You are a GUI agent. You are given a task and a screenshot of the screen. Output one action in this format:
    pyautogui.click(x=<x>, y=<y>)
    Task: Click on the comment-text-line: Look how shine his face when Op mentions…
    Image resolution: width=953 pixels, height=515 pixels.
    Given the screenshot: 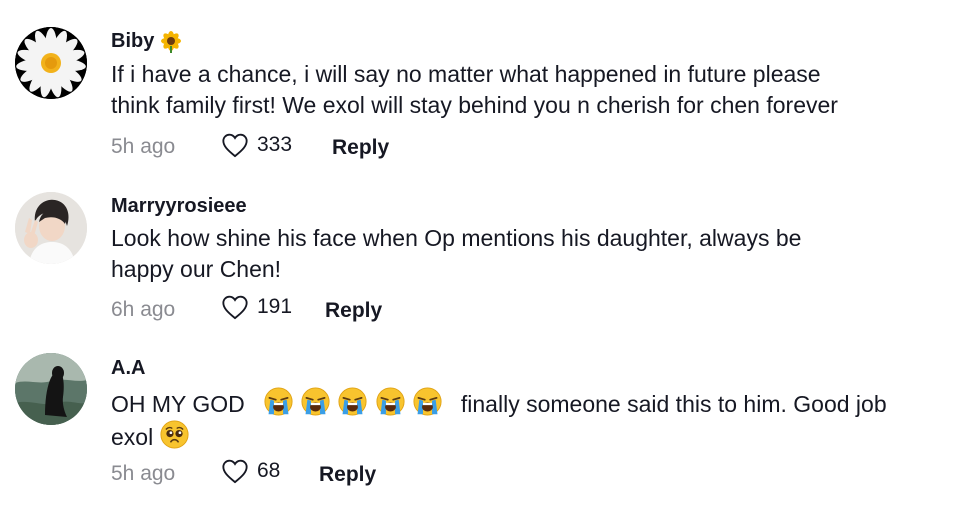 What is the action you would take?
    pyautogui.click(x=456, y=238)
    